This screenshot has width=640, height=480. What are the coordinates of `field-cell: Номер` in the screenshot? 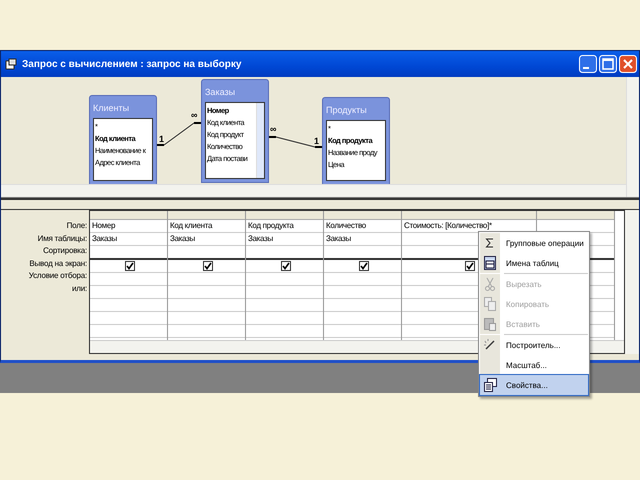 It's located at (128, 226).